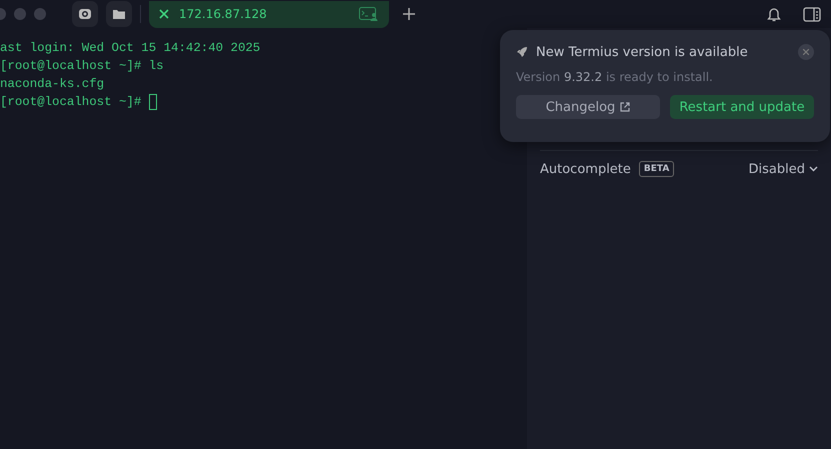  Describe the element at coordinates (152, 102) in the screenshot. I see `text-cursor` at that location.